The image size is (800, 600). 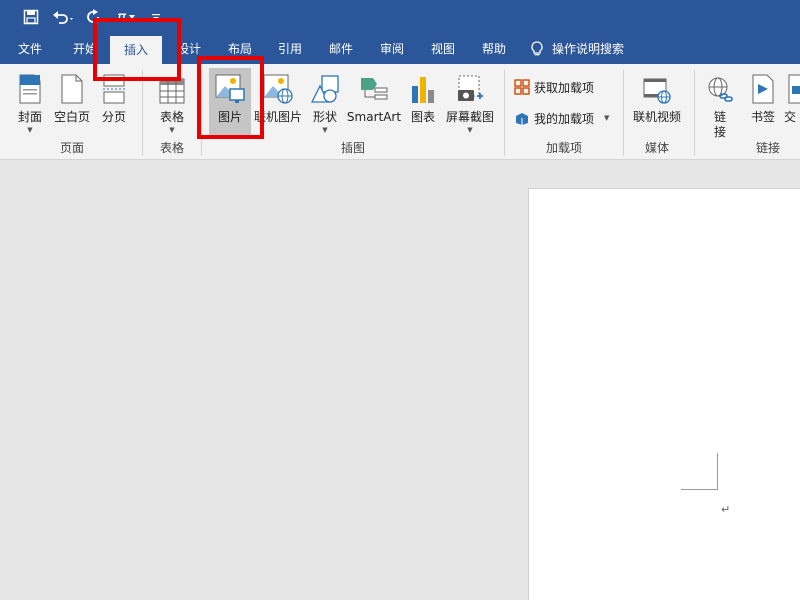 I want to click on tab-references: 引用, so click(x=290, y=49).